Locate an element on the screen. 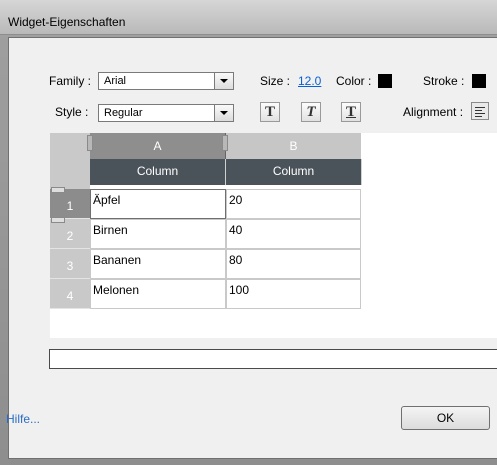  bold-button: T is located at coordinates (270, 112).